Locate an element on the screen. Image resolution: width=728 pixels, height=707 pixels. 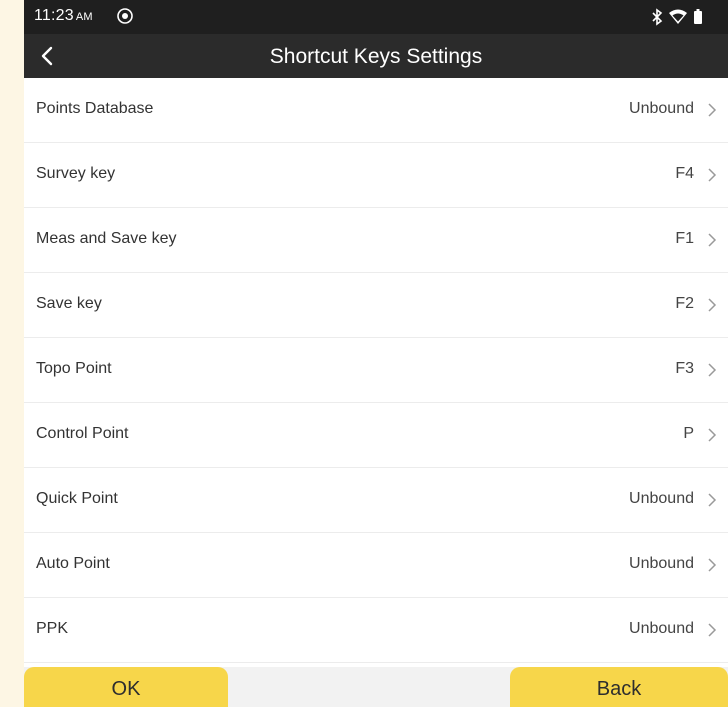
title-bar: Shortcut Keys Settings is located at coordinates (376, 56).